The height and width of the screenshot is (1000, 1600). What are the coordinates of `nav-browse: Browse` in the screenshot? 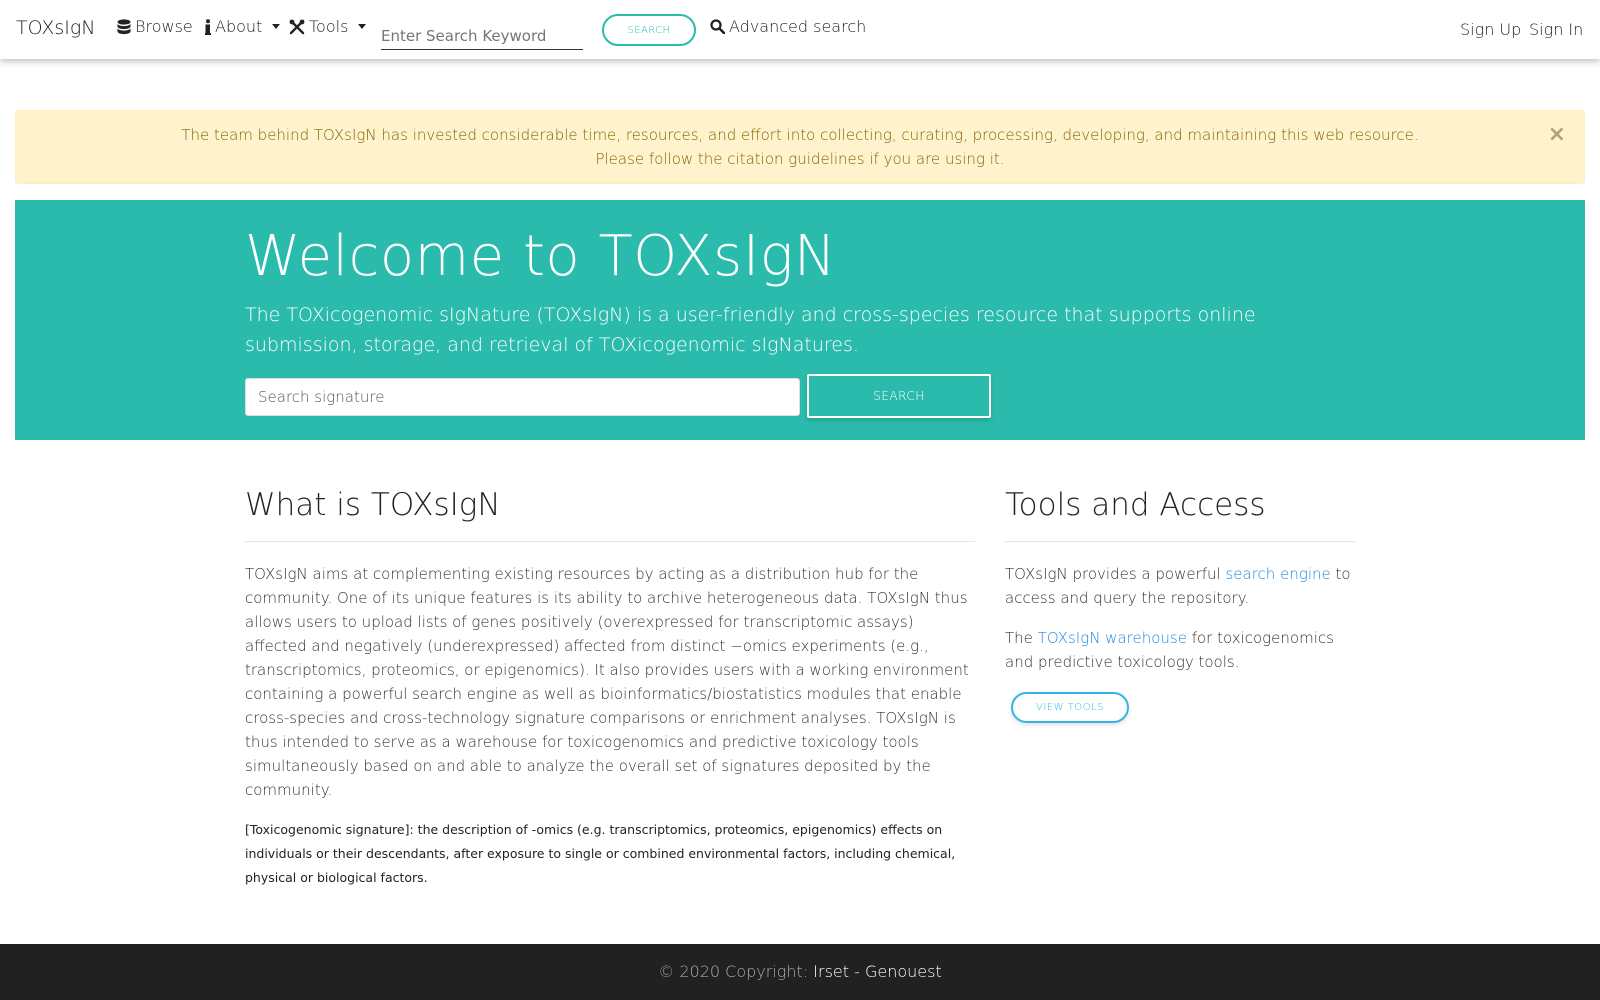 It's located at (155, 26).